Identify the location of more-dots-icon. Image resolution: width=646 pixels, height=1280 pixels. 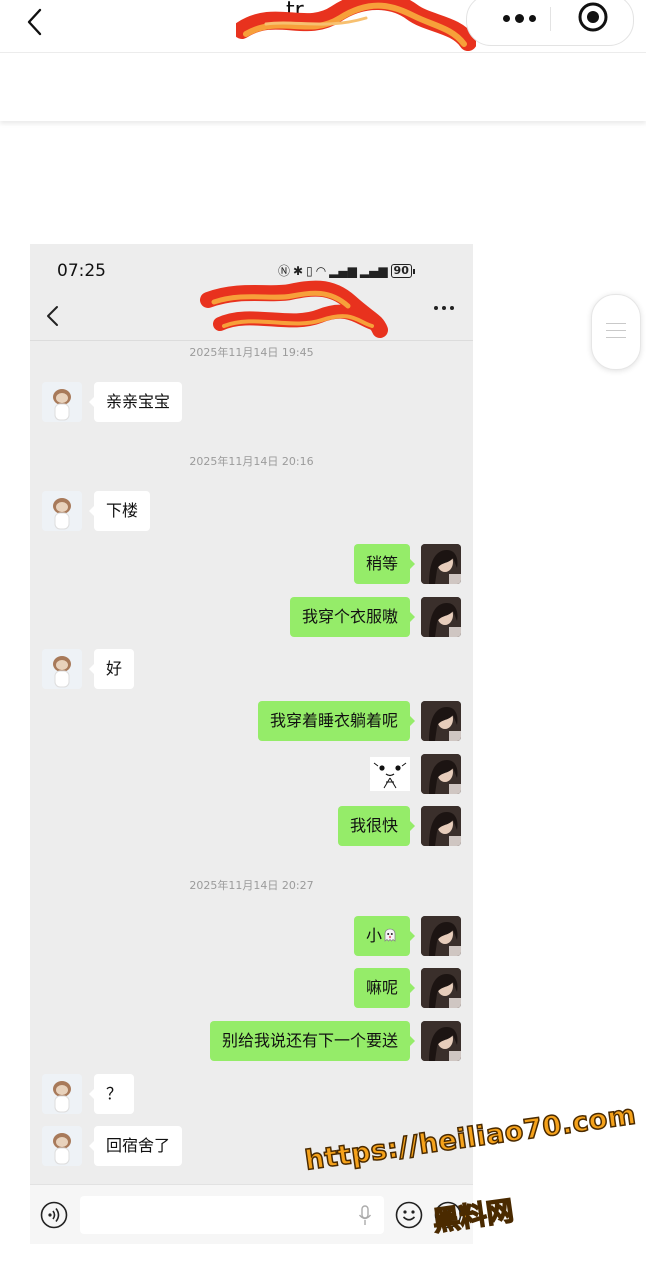
(519, 20).